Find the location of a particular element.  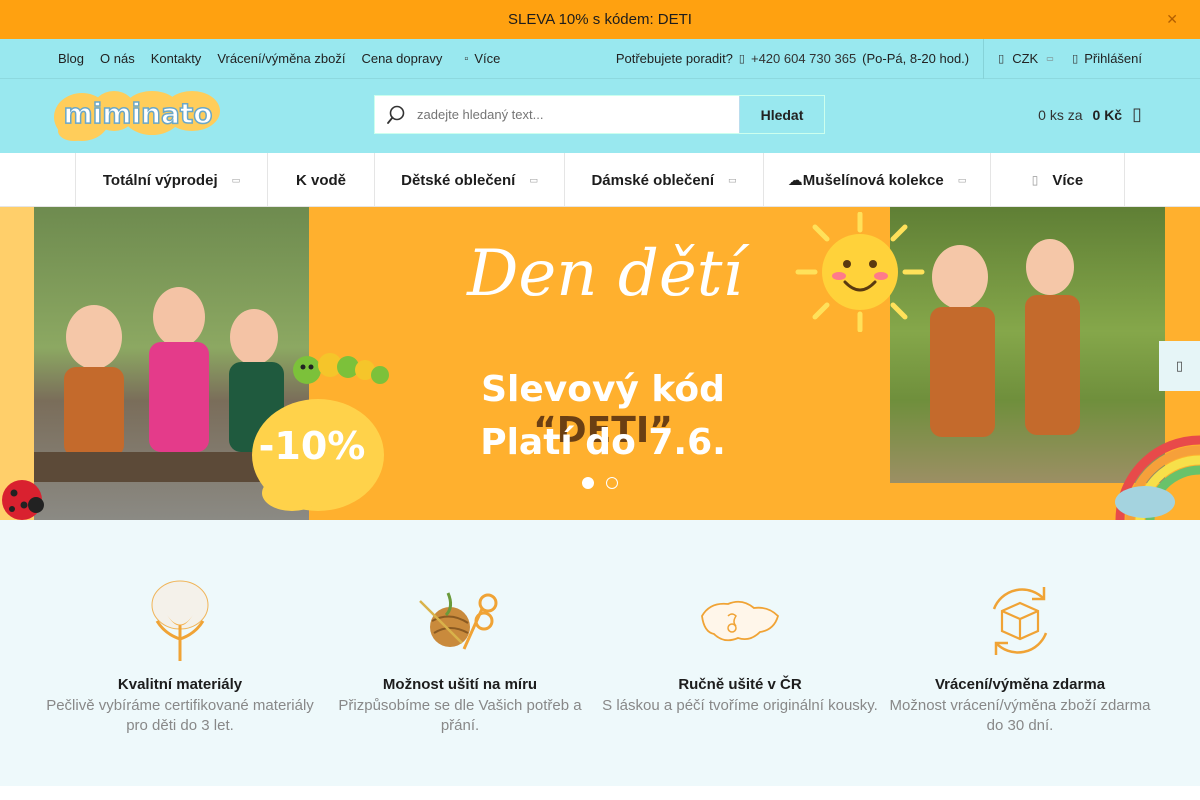

phone-number: +420 604 730 365 is located at coordinates (803, 58).